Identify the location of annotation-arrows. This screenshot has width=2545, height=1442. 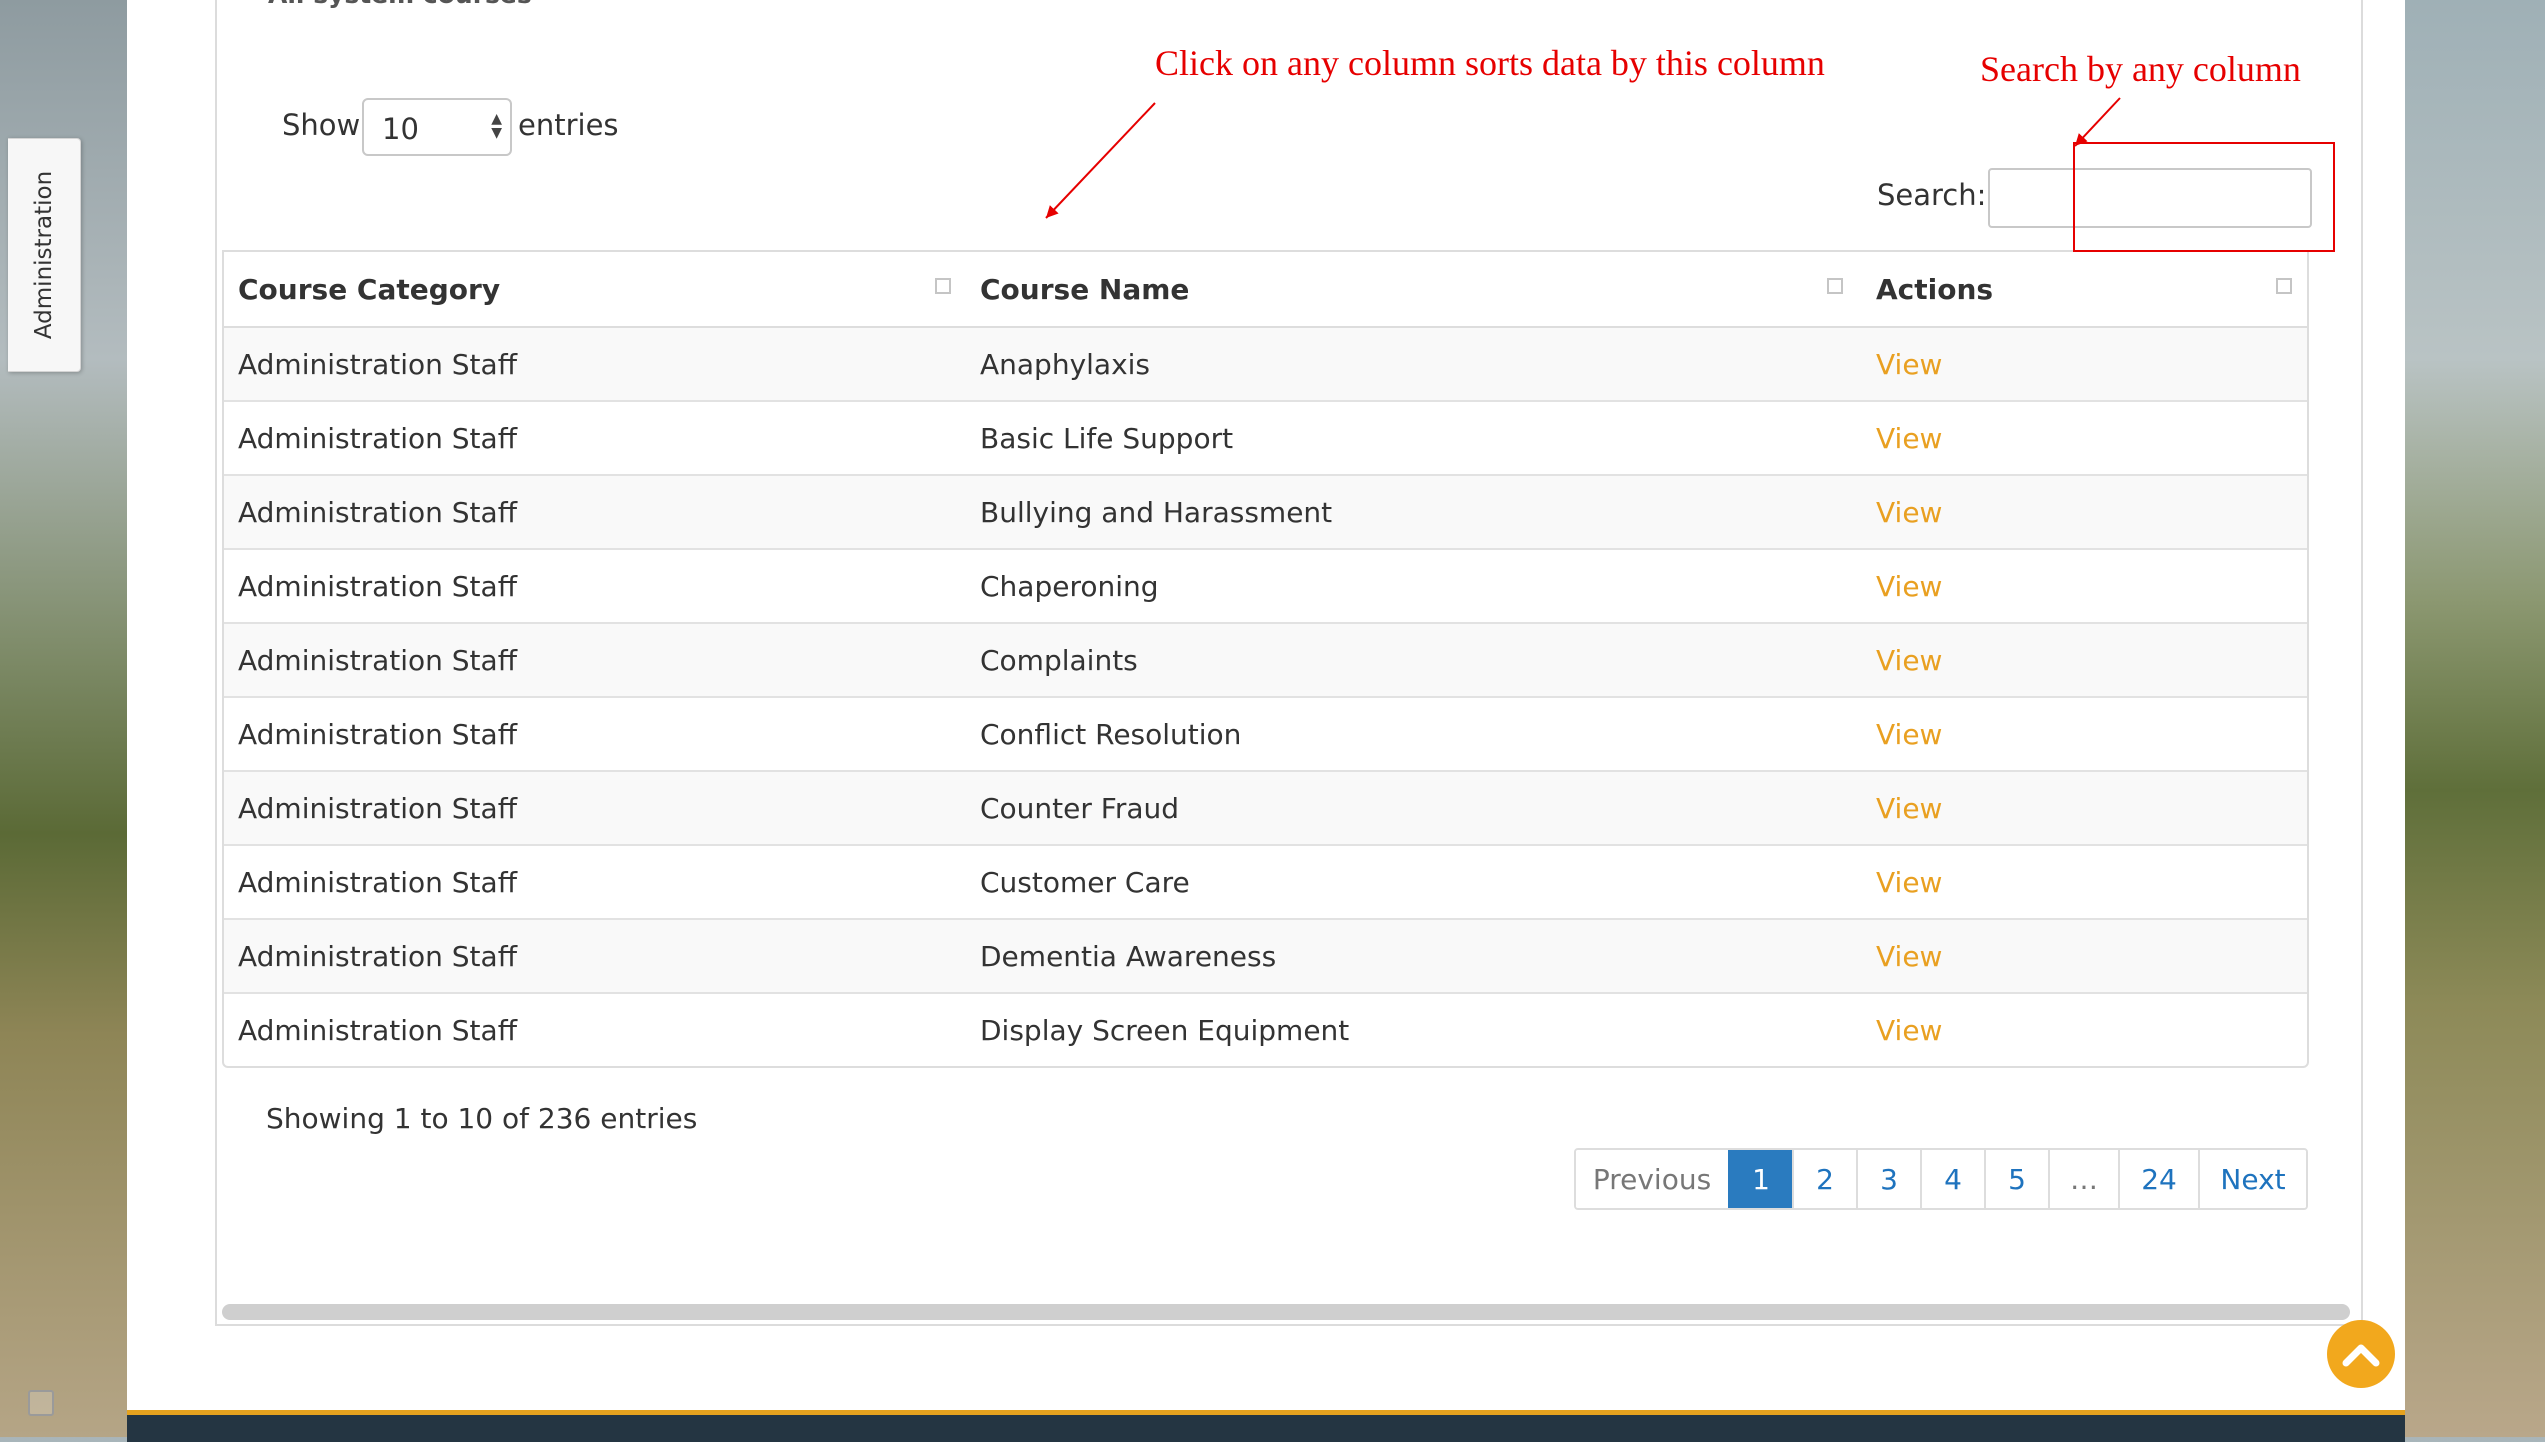
(1583, 158).